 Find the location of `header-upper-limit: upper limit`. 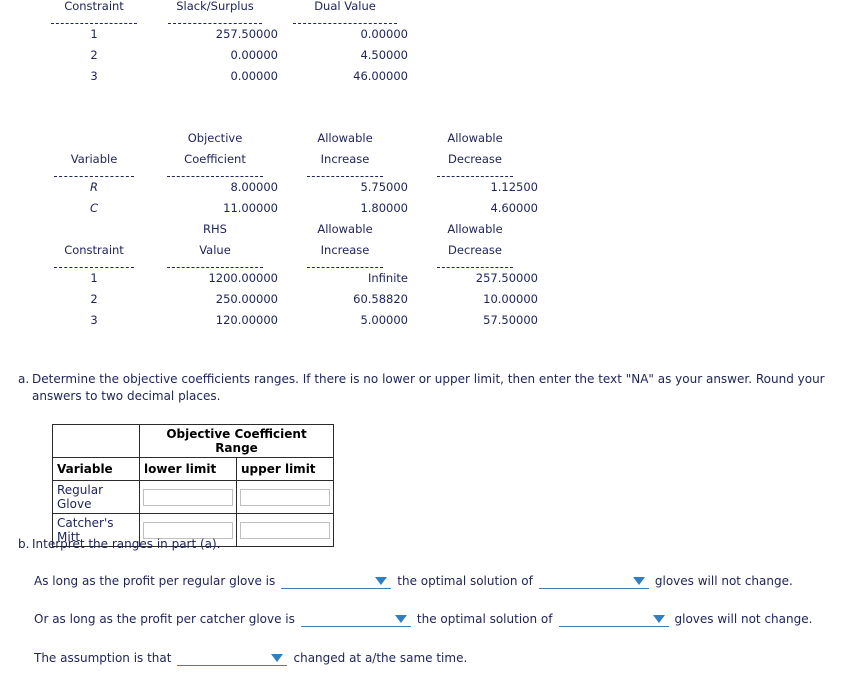

header-upper-limit: upper limit is located at coordinates (285, 469).